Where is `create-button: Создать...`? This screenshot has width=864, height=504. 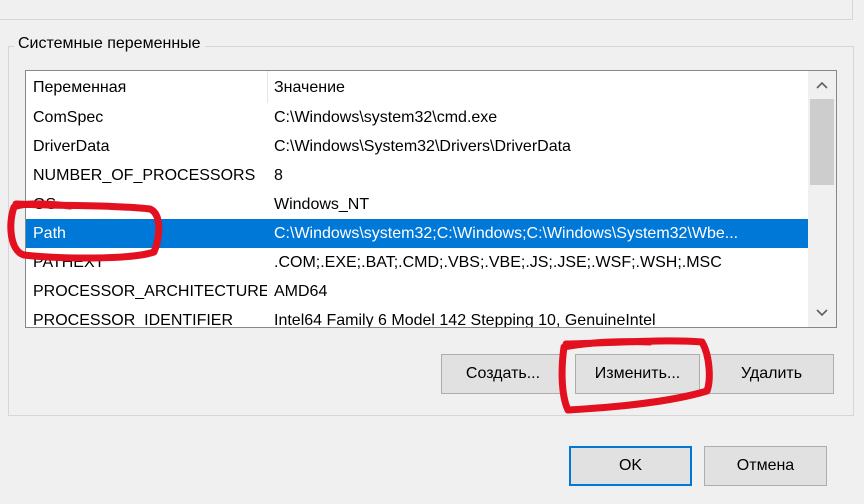
create-button: Создать... is located at coordinates (503, 374).